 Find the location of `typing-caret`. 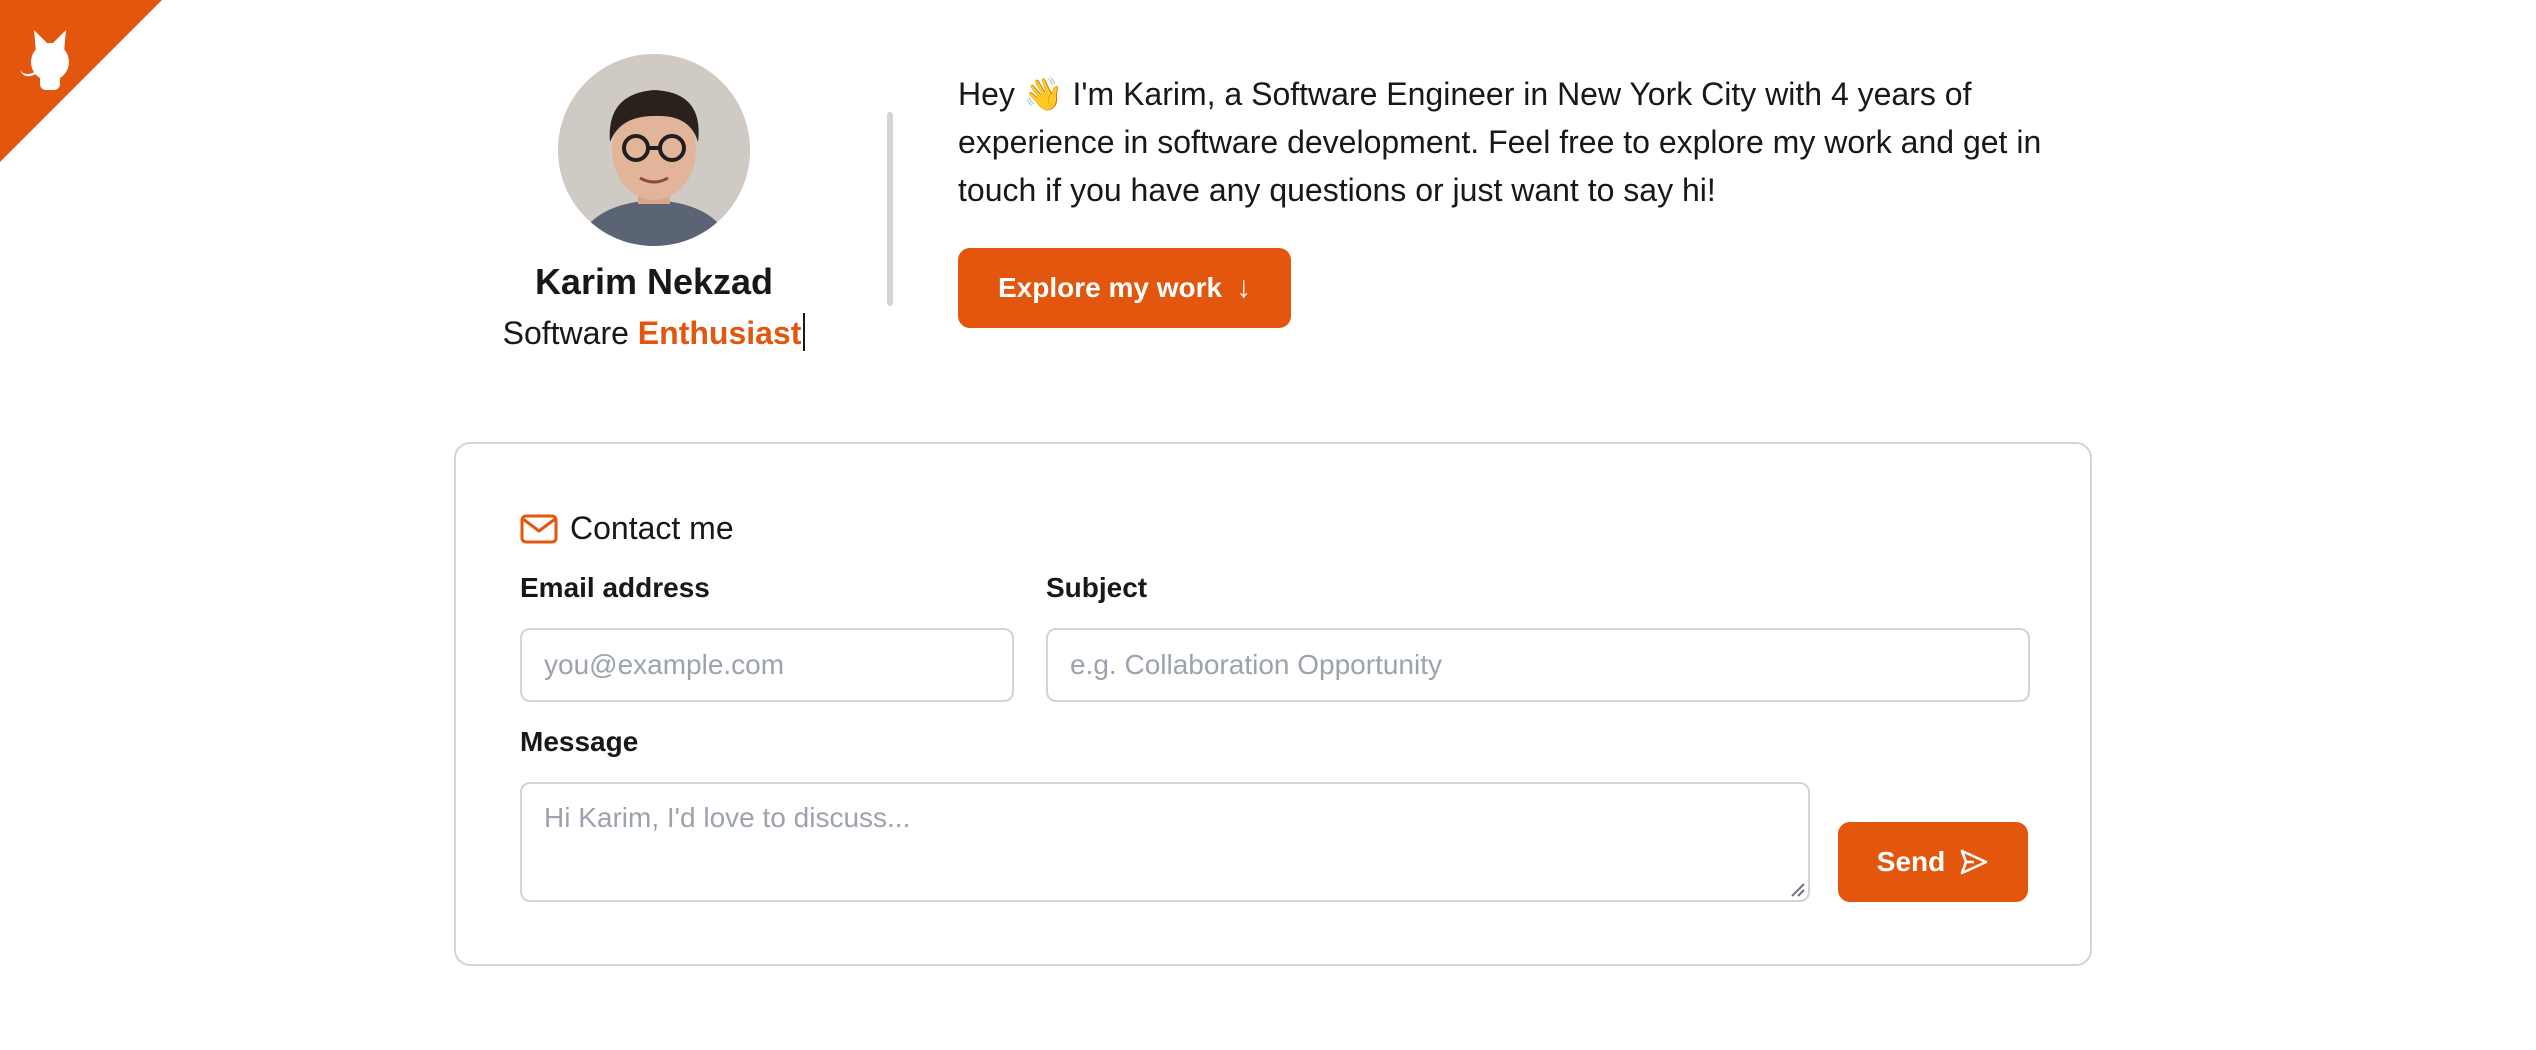

typing-caret is located at coordinates (804, 332).